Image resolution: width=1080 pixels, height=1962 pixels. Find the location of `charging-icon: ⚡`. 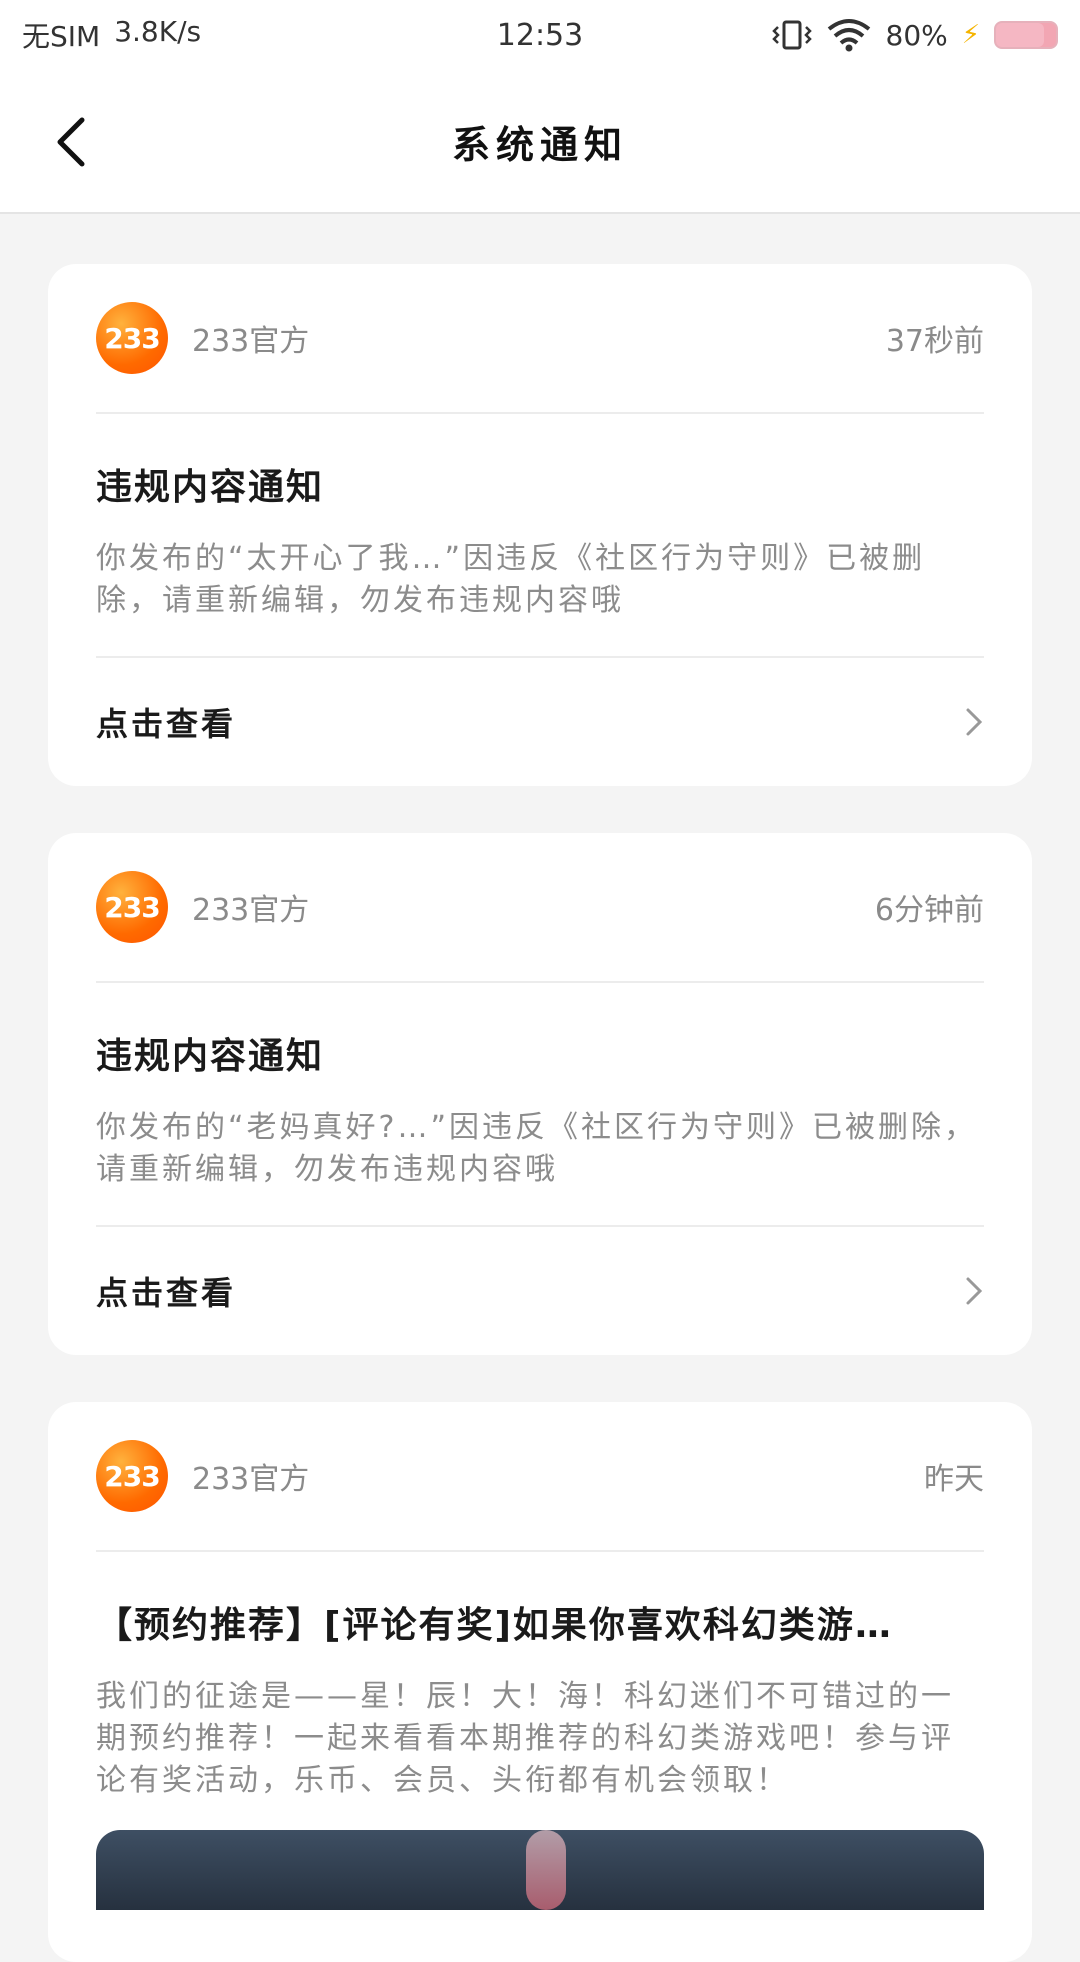

charging-icon: ⚡ is located at coordinates (970, 35).